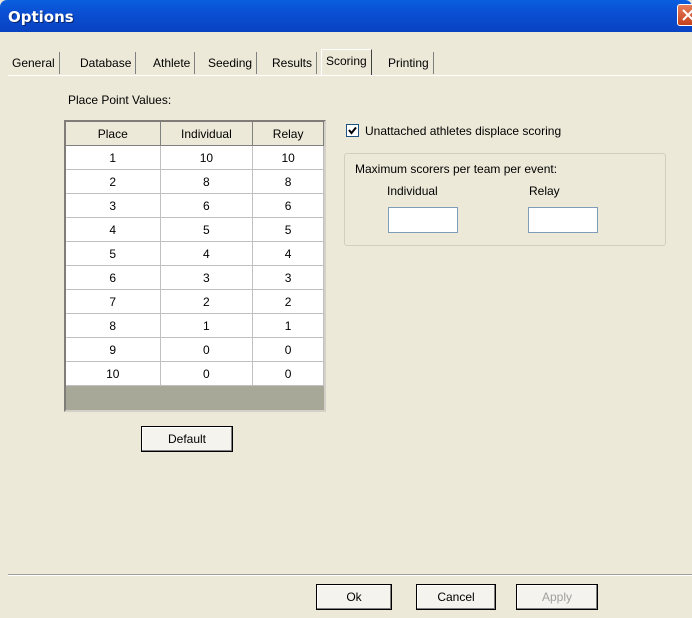 This screenshot has height=618, width=692. Describe the element at coordinates (207, 181) in the screenshot. I see `individual-points-cell: 8` at that location.